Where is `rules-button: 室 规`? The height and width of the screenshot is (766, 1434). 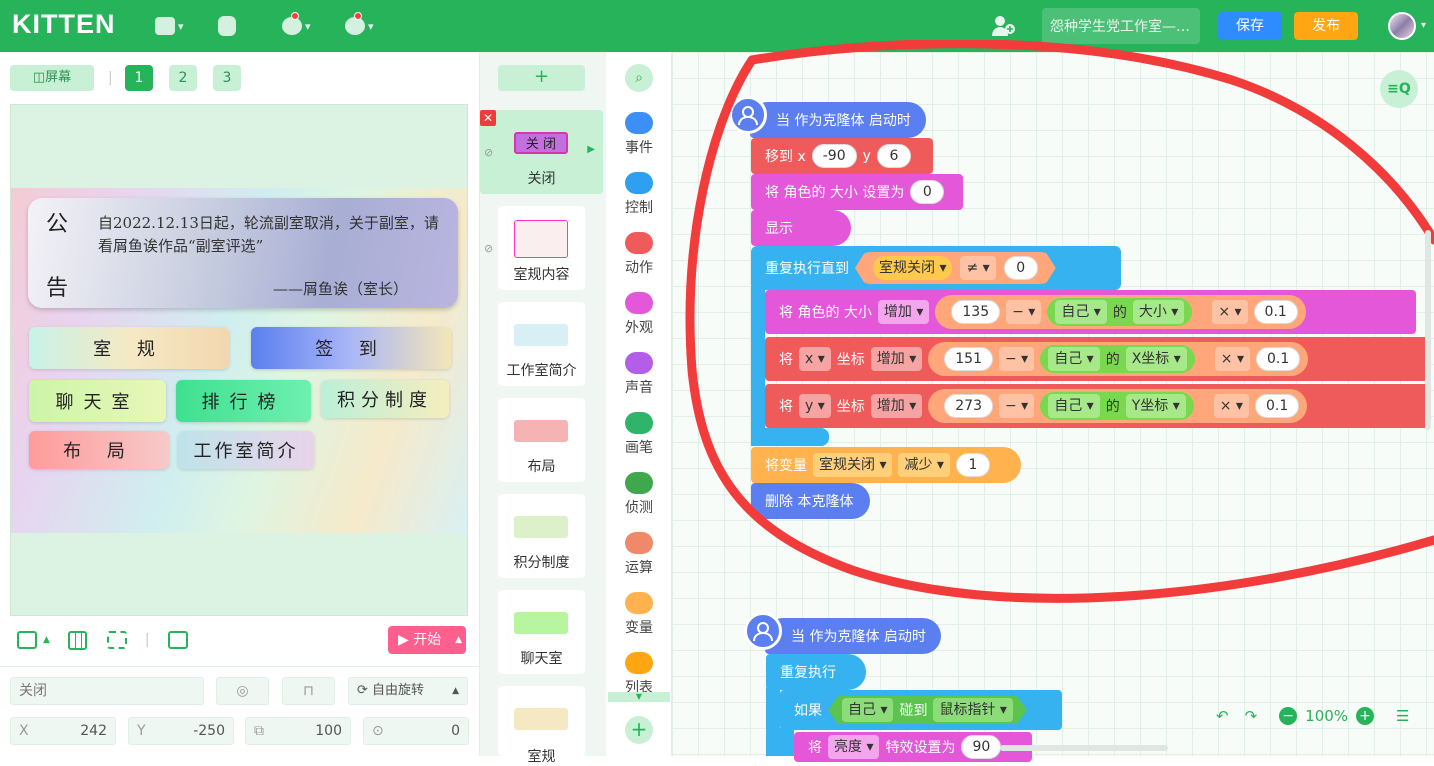 rules-button: 室 规 is located at coordinates (129, 348).